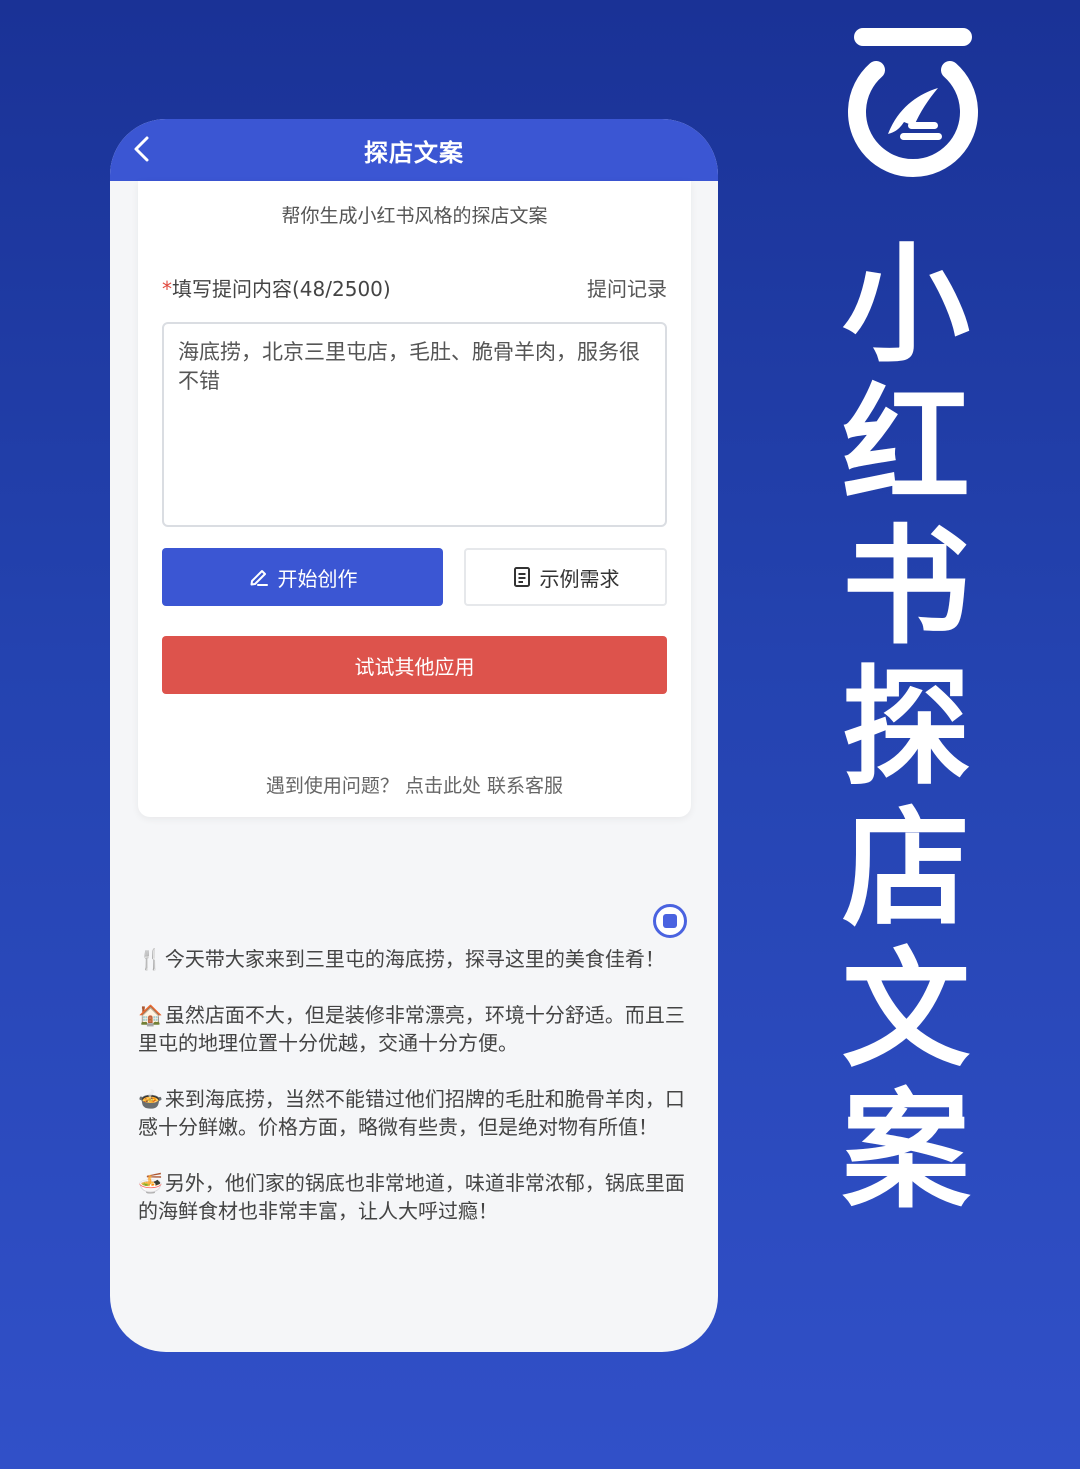 This screenshot has height=1469, width=1080. I want to click on chevron-left-icon, so click(141, 149).